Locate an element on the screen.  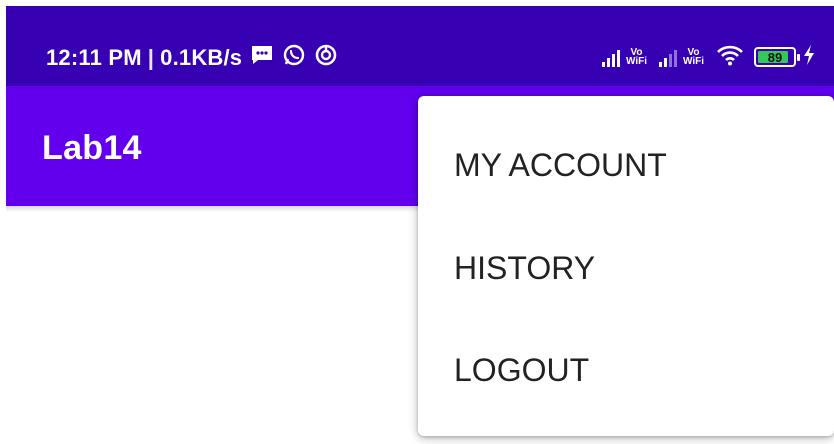
battery-level-text: 89 is located at coordinates (775, 57).